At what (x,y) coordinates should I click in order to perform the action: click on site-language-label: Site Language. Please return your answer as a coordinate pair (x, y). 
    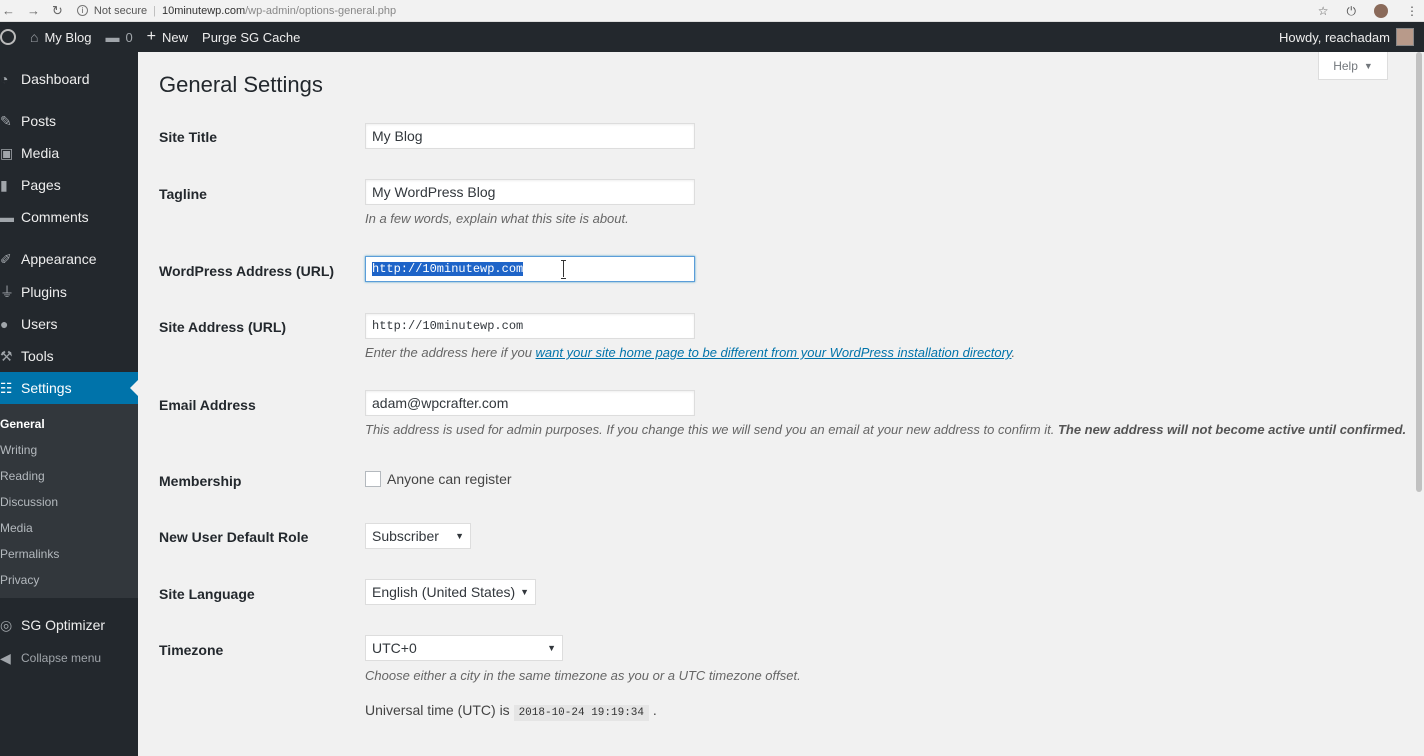
    Looking at the image, I should click on (207, 594).